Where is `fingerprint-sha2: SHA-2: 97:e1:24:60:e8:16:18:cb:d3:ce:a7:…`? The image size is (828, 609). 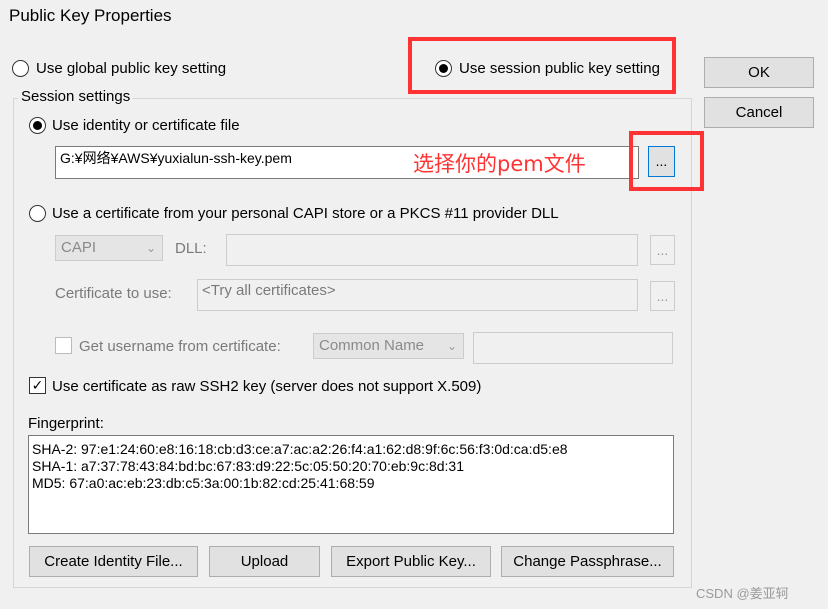
fingerprint-sha2: SHA-2: 97:e1:24:60:e8:16:18:cb:d3:ce:a7:… is located at coordinates (300, 449).